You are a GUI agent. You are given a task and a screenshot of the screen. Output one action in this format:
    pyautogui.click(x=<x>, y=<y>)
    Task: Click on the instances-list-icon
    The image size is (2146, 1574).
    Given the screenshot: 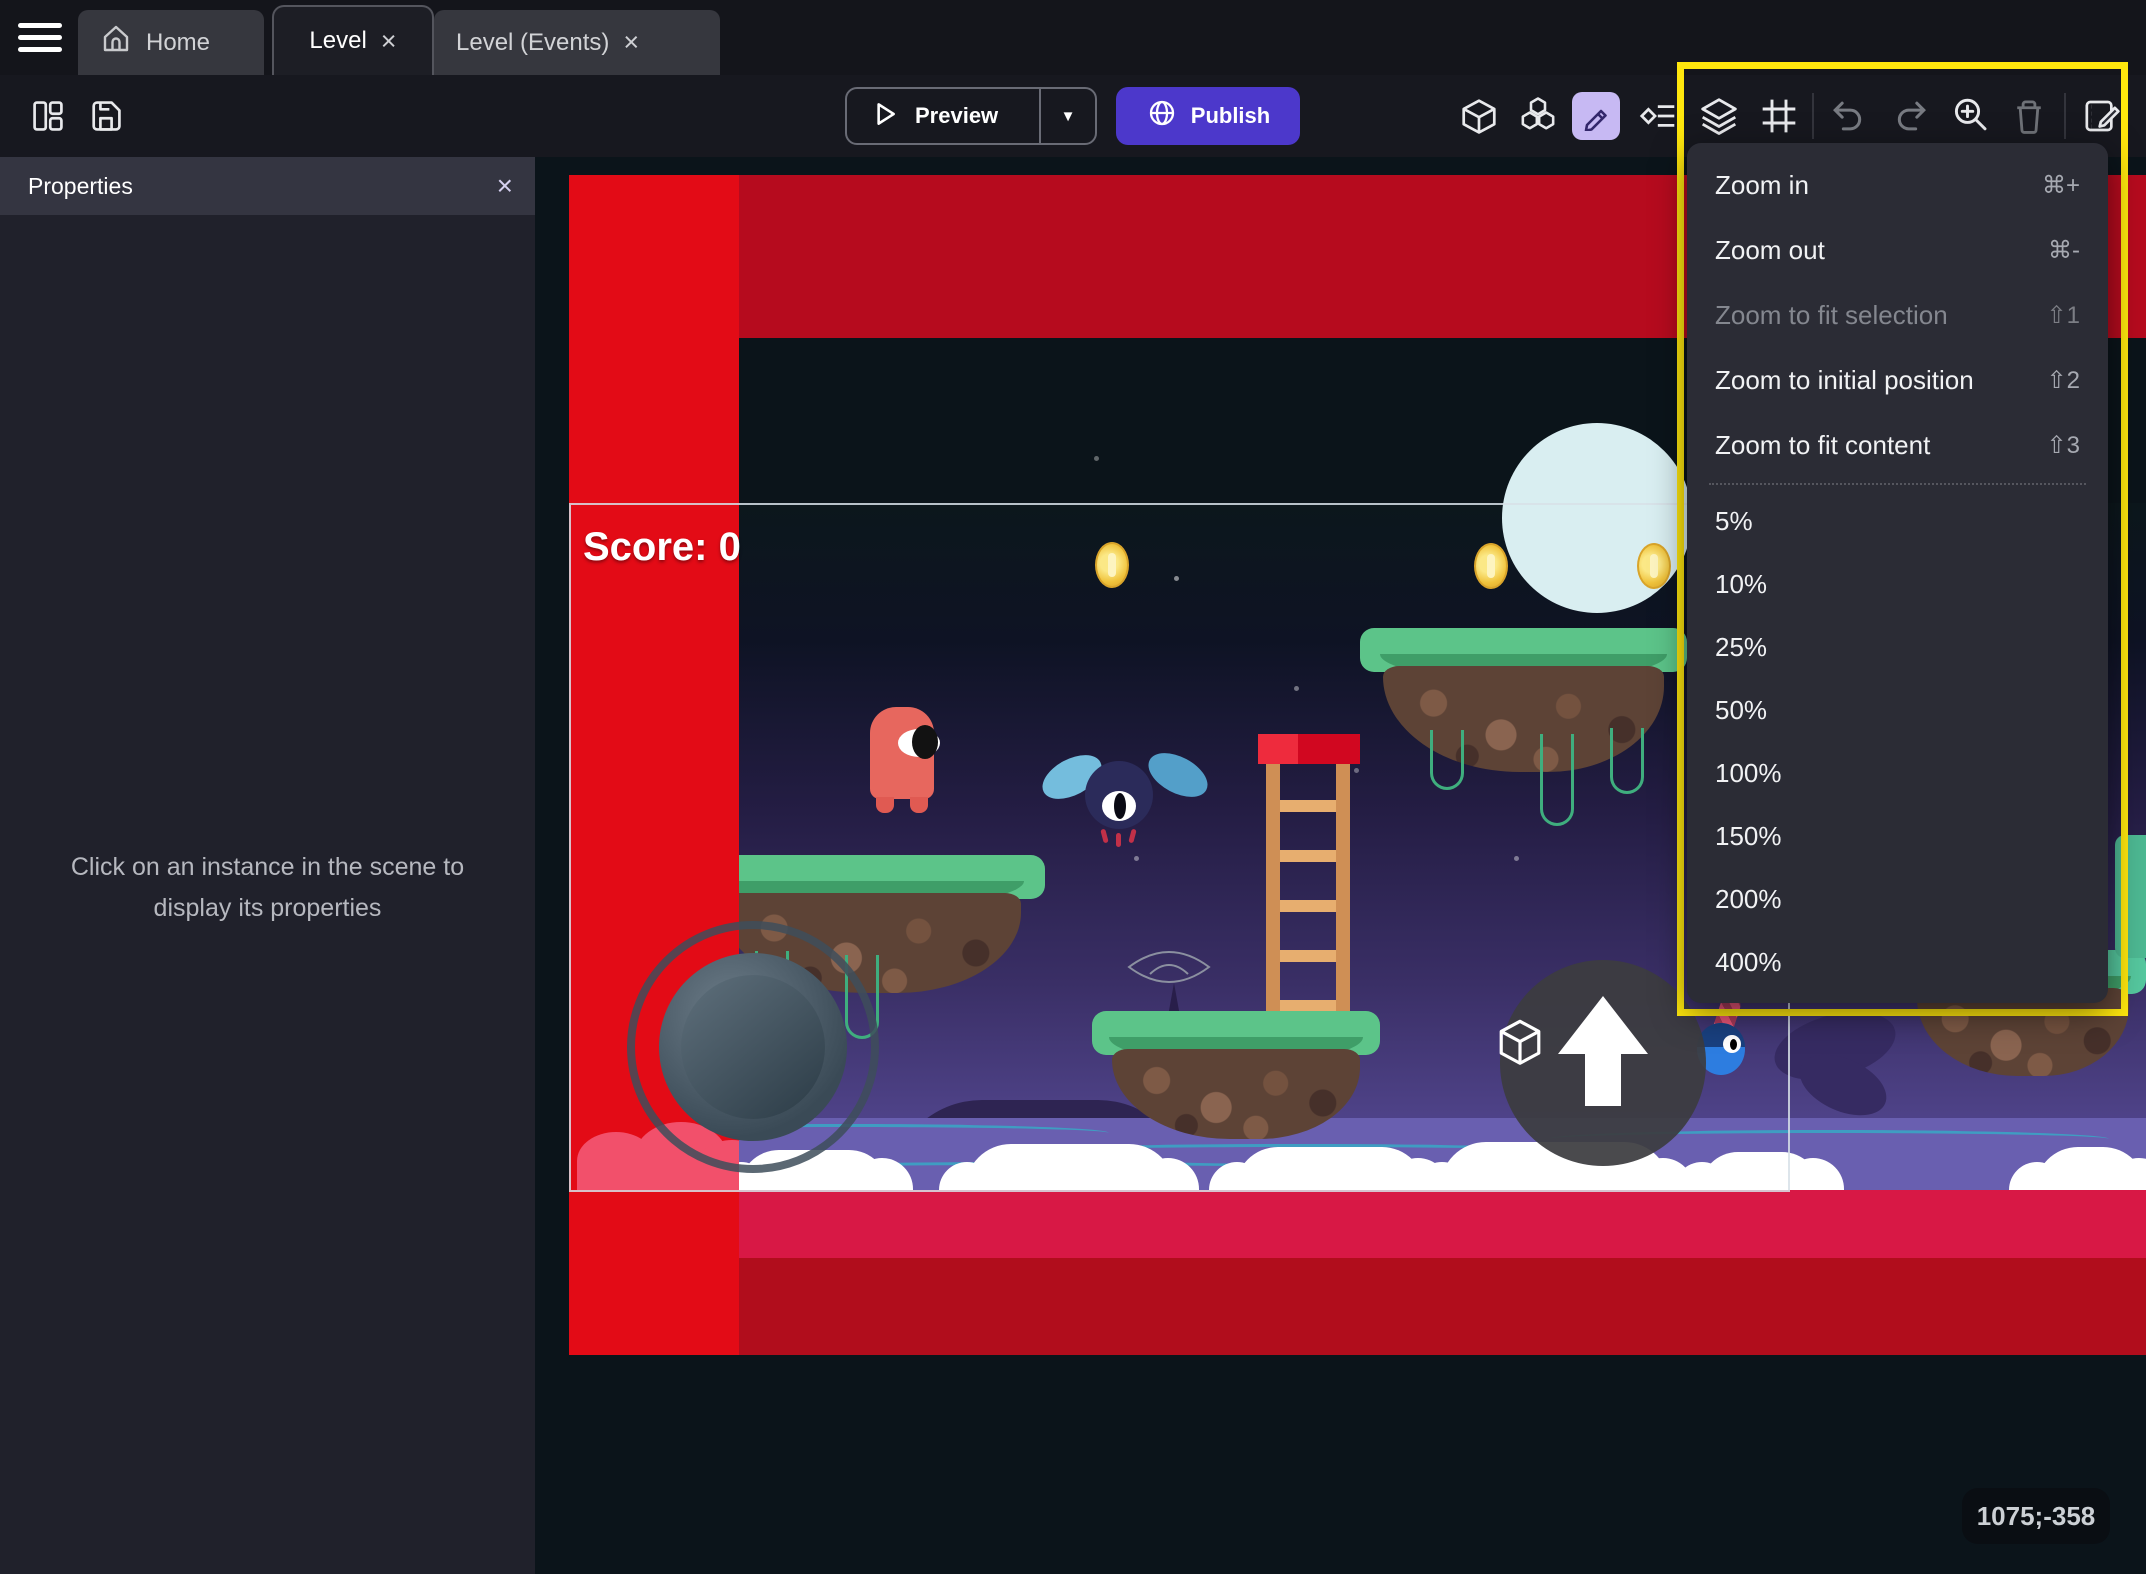 What is the action you would take?
    pyautogui.click(x=1659, y=116)
    